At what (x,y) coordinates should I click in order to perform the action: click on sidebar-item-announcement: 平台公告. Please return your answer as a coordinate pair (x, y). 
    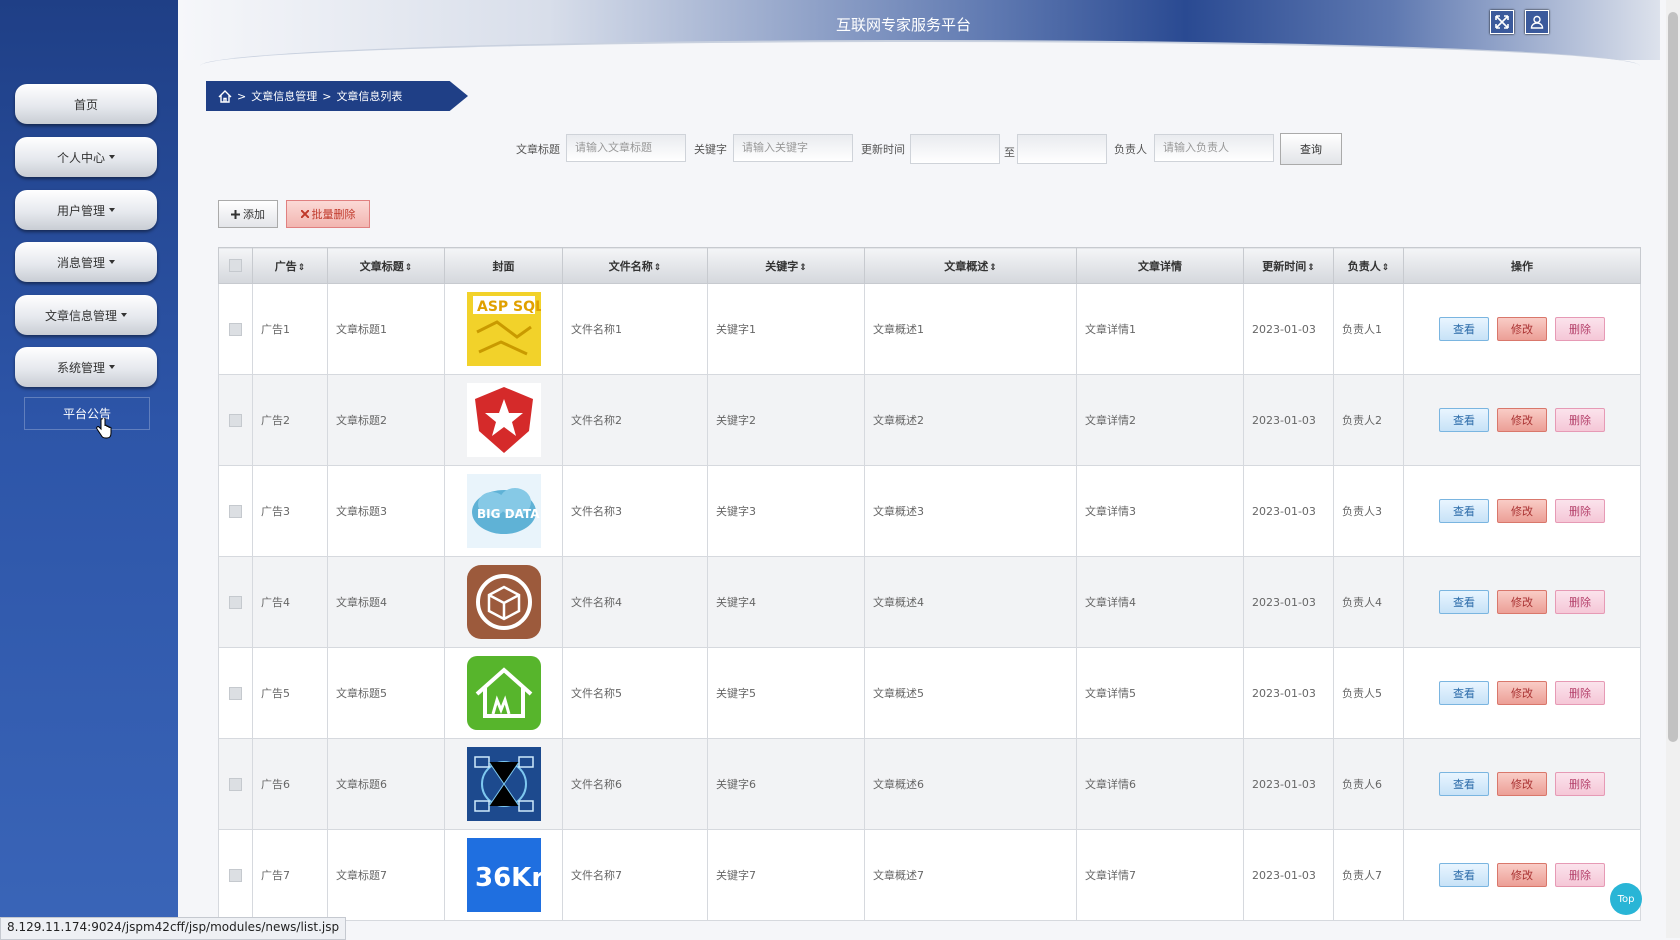
    Looking at the image, I should click on (87, 413).